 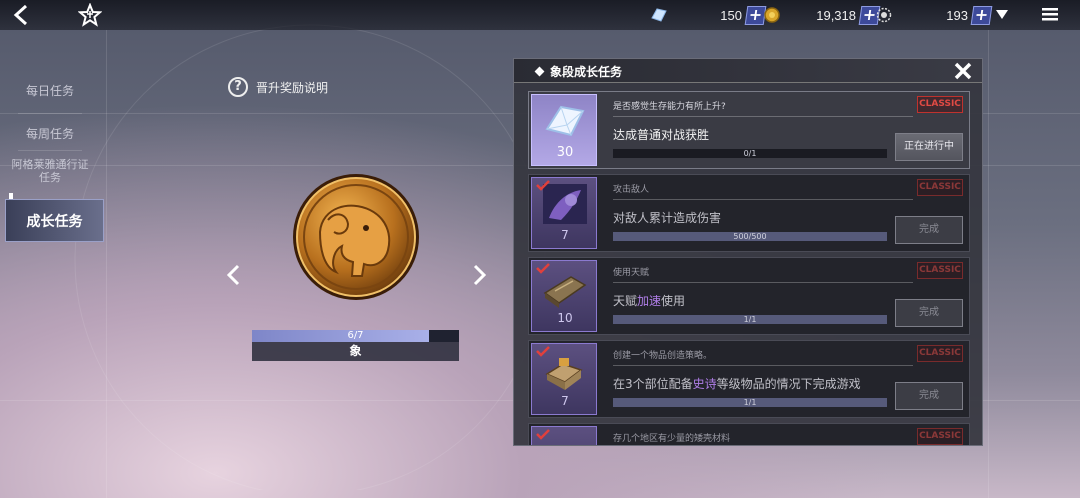 What do you see at coordinates (565, 152) in the screenshot?
I see `reward-count: 30` at bounding box center [565, 152].